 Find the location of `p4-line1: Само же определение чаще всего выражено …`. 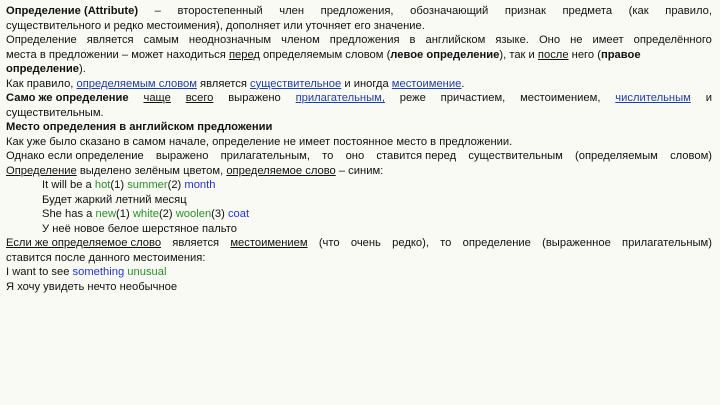

p4-line1: Само же определение чаще всего выражено … is located at coordinates (359, 98).